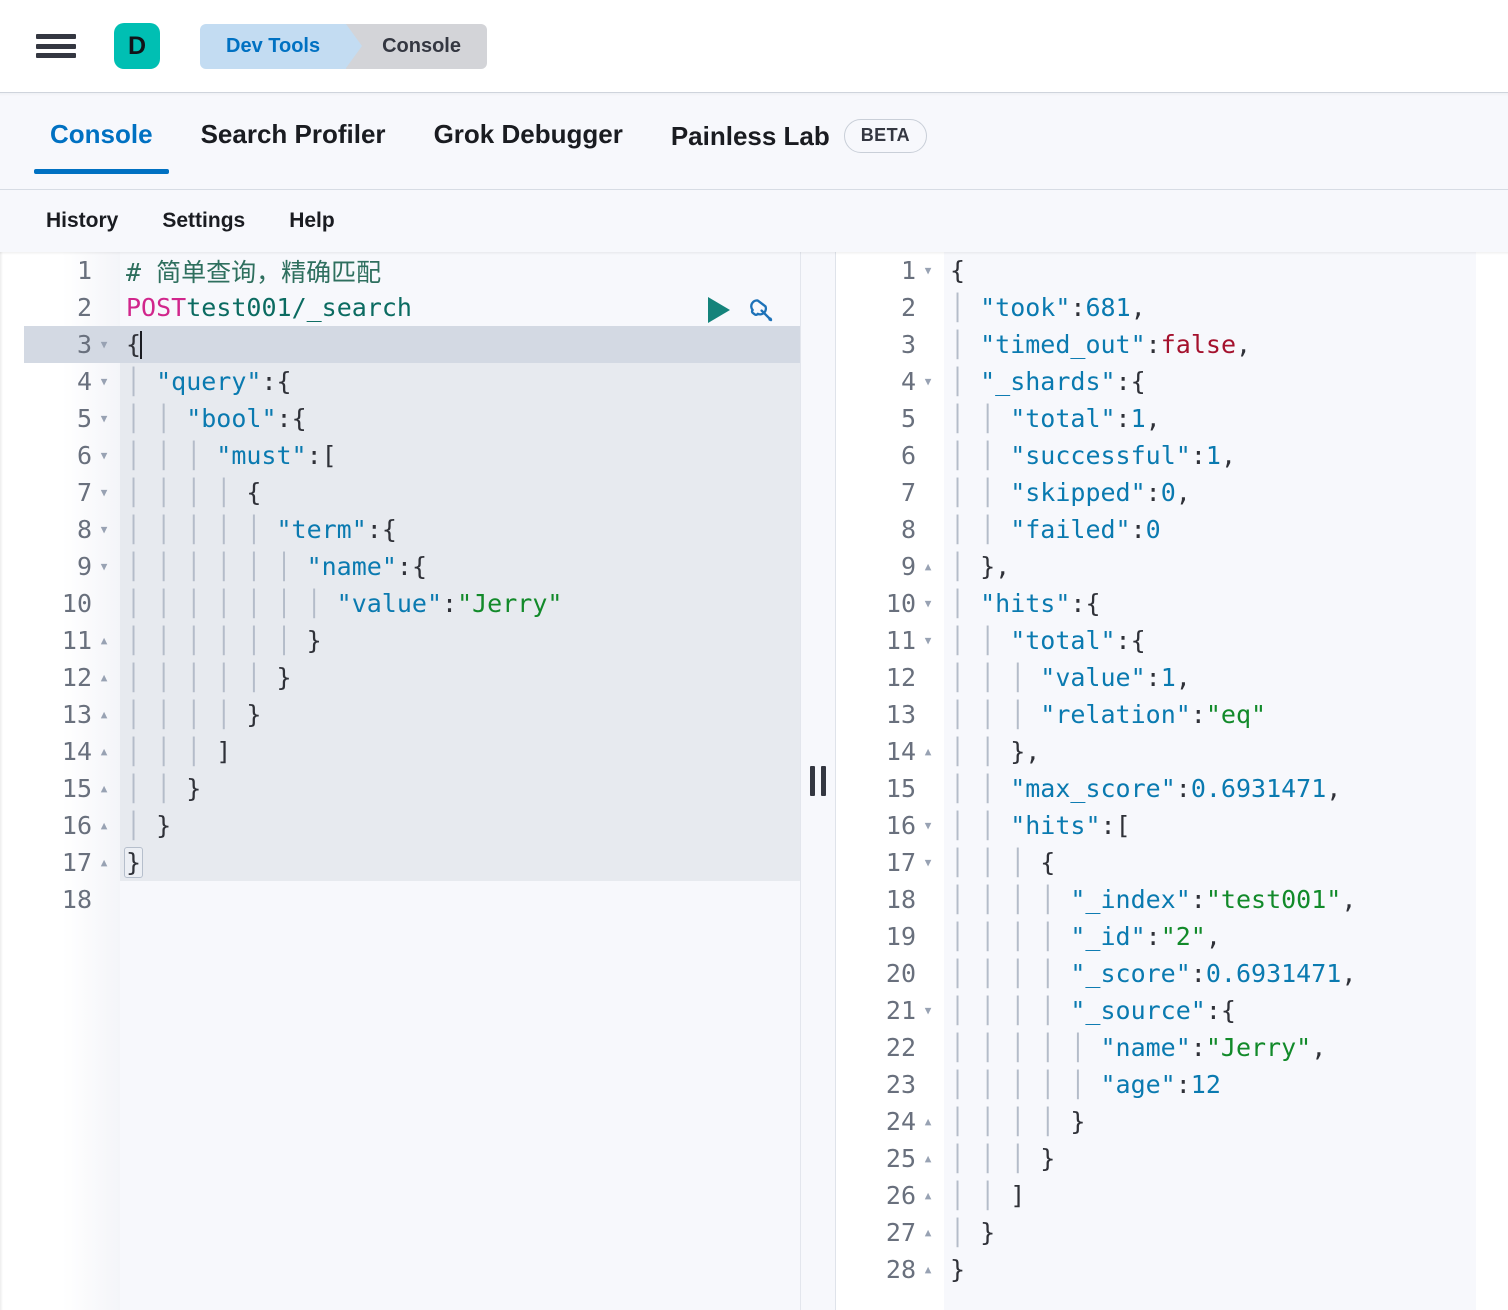 The width and height of the screenshot is (1508, 1310). Describe the element at coordinates (460, 788) in the screenshot. I see `editor-code-line: │ │}` at that location.